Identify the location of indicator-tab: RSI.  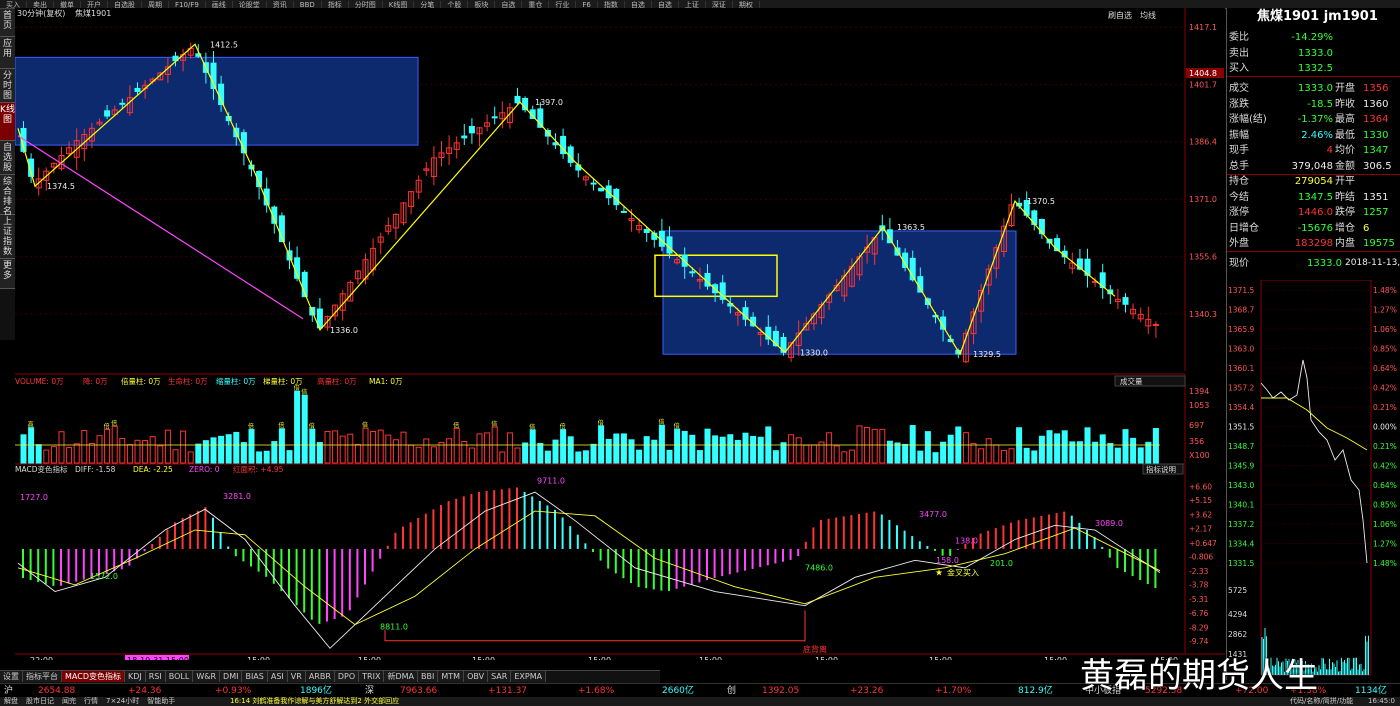
(155, 676).